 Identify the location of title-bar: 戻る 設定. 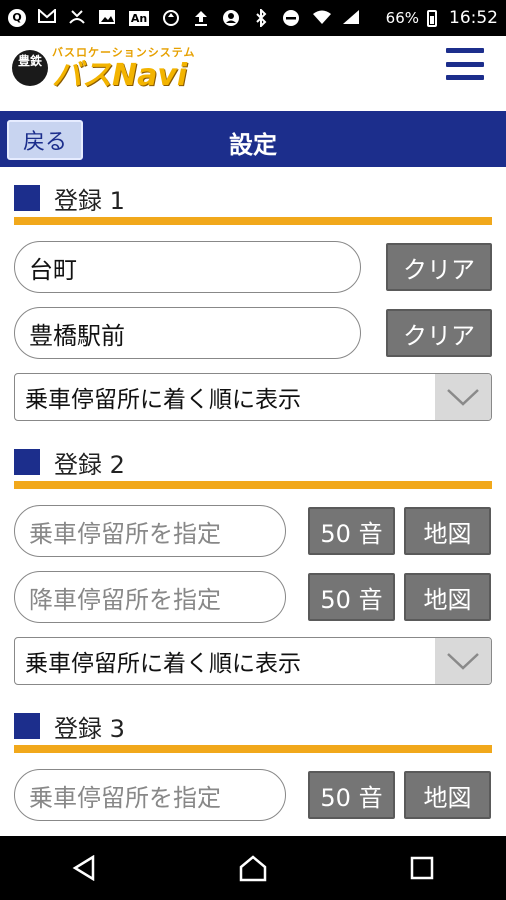
(253, 139).